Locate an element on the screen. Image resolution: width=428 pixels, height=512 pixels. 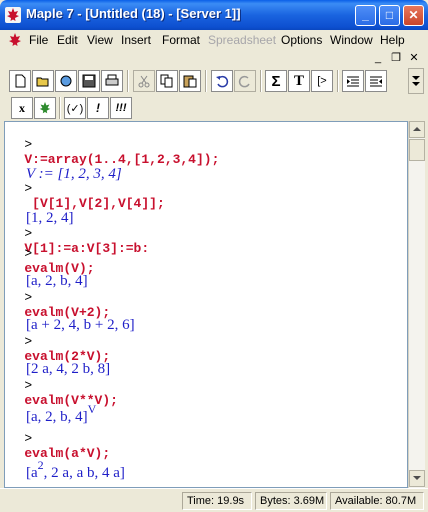
minimize-button: _ is located at coordinates (365, 15).